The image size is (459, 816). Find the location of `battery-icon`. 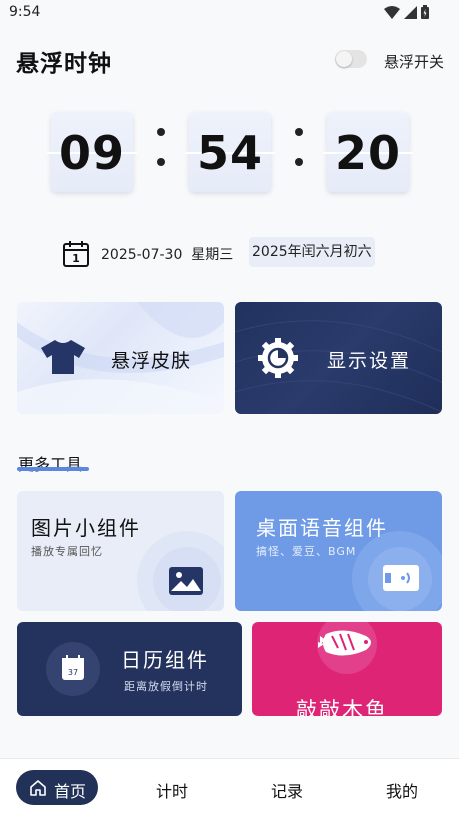

battery-icon is located at coordinates (425, 12).